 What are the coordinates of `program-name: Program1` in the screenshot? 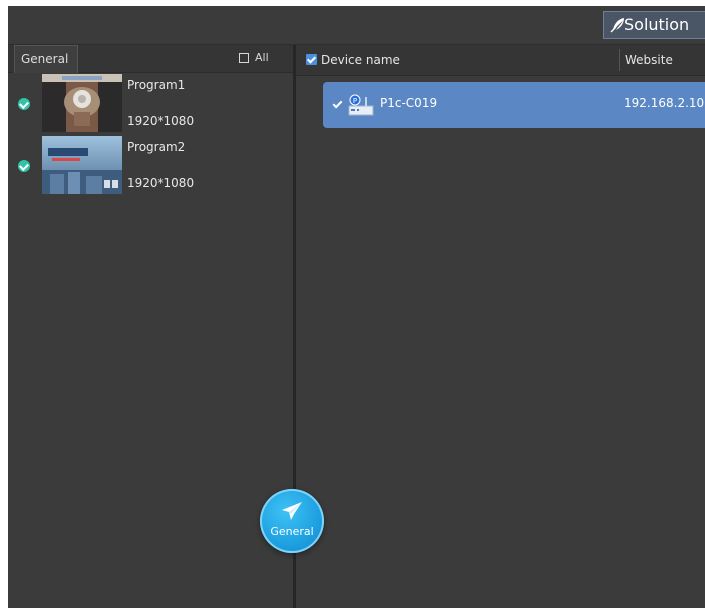 It's located at (156, 85).